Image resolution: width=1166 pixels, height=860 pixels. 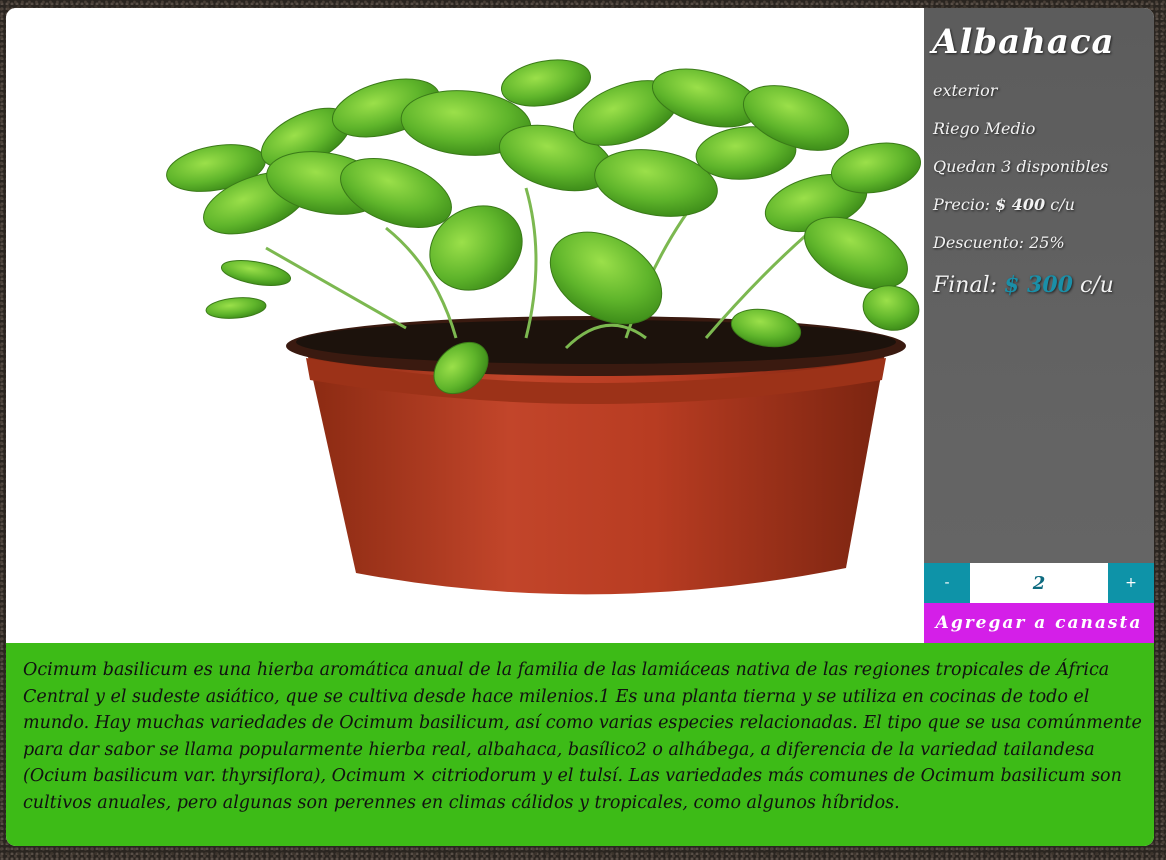 What do you see at coordinates (965, 285) in the screenshot?
I see `final-price-label: Final:` at bounding box center [965, 285].